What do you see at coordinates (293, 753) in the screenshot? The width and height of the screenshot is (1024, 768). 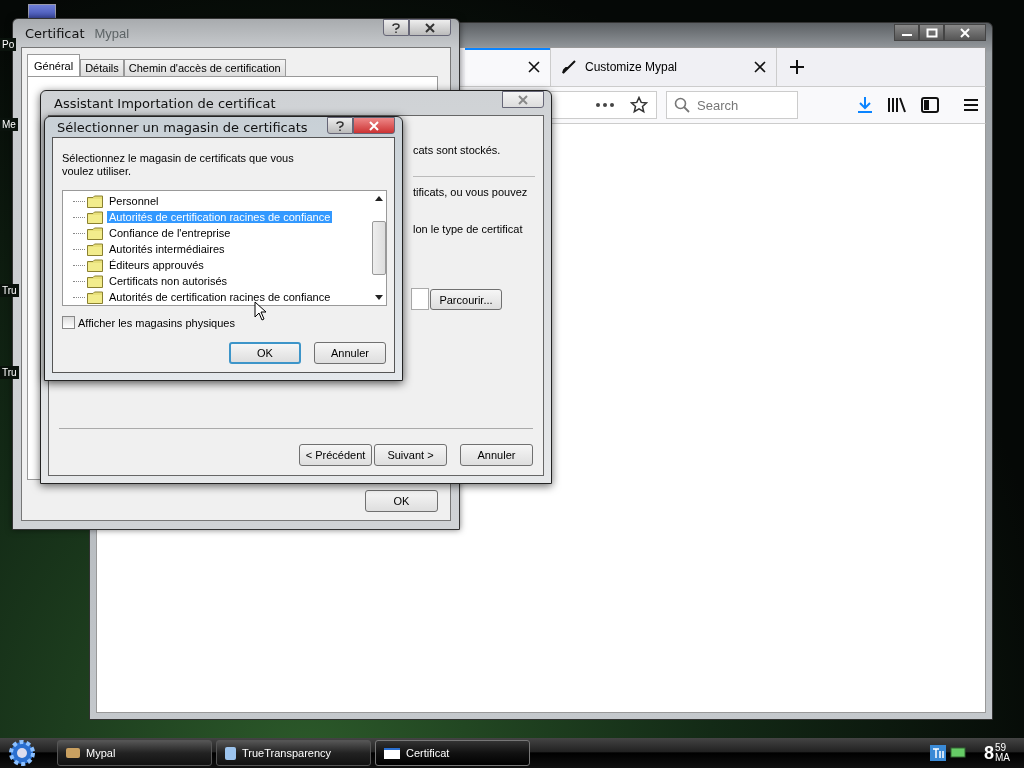 I see `taskbar-button: TrueTransparency` at bounding box center [293, 753].